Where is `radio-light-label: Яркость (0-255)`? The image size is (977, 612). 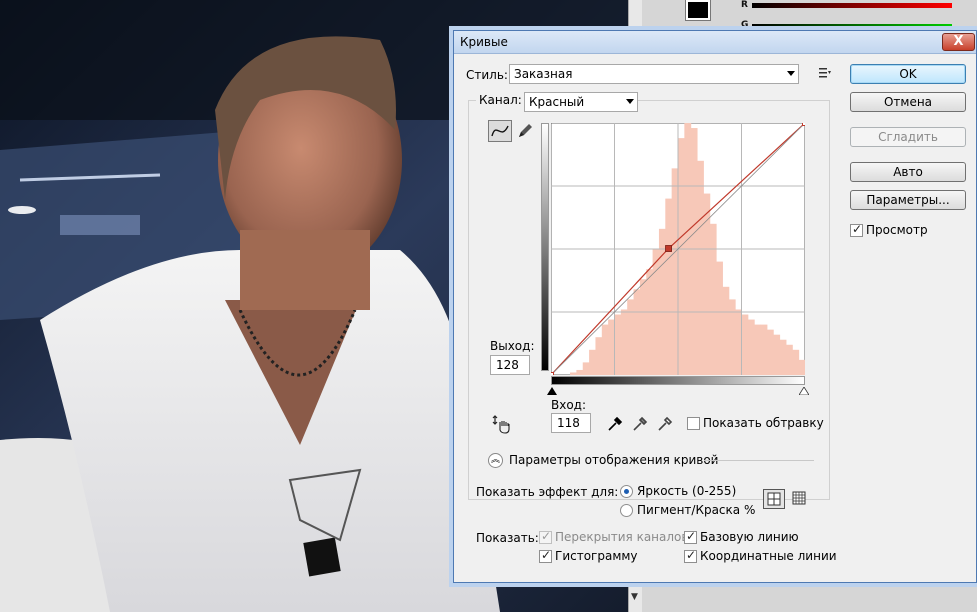
radio-light-label: Яркость (0-255) is located at coordinates (687, 491).